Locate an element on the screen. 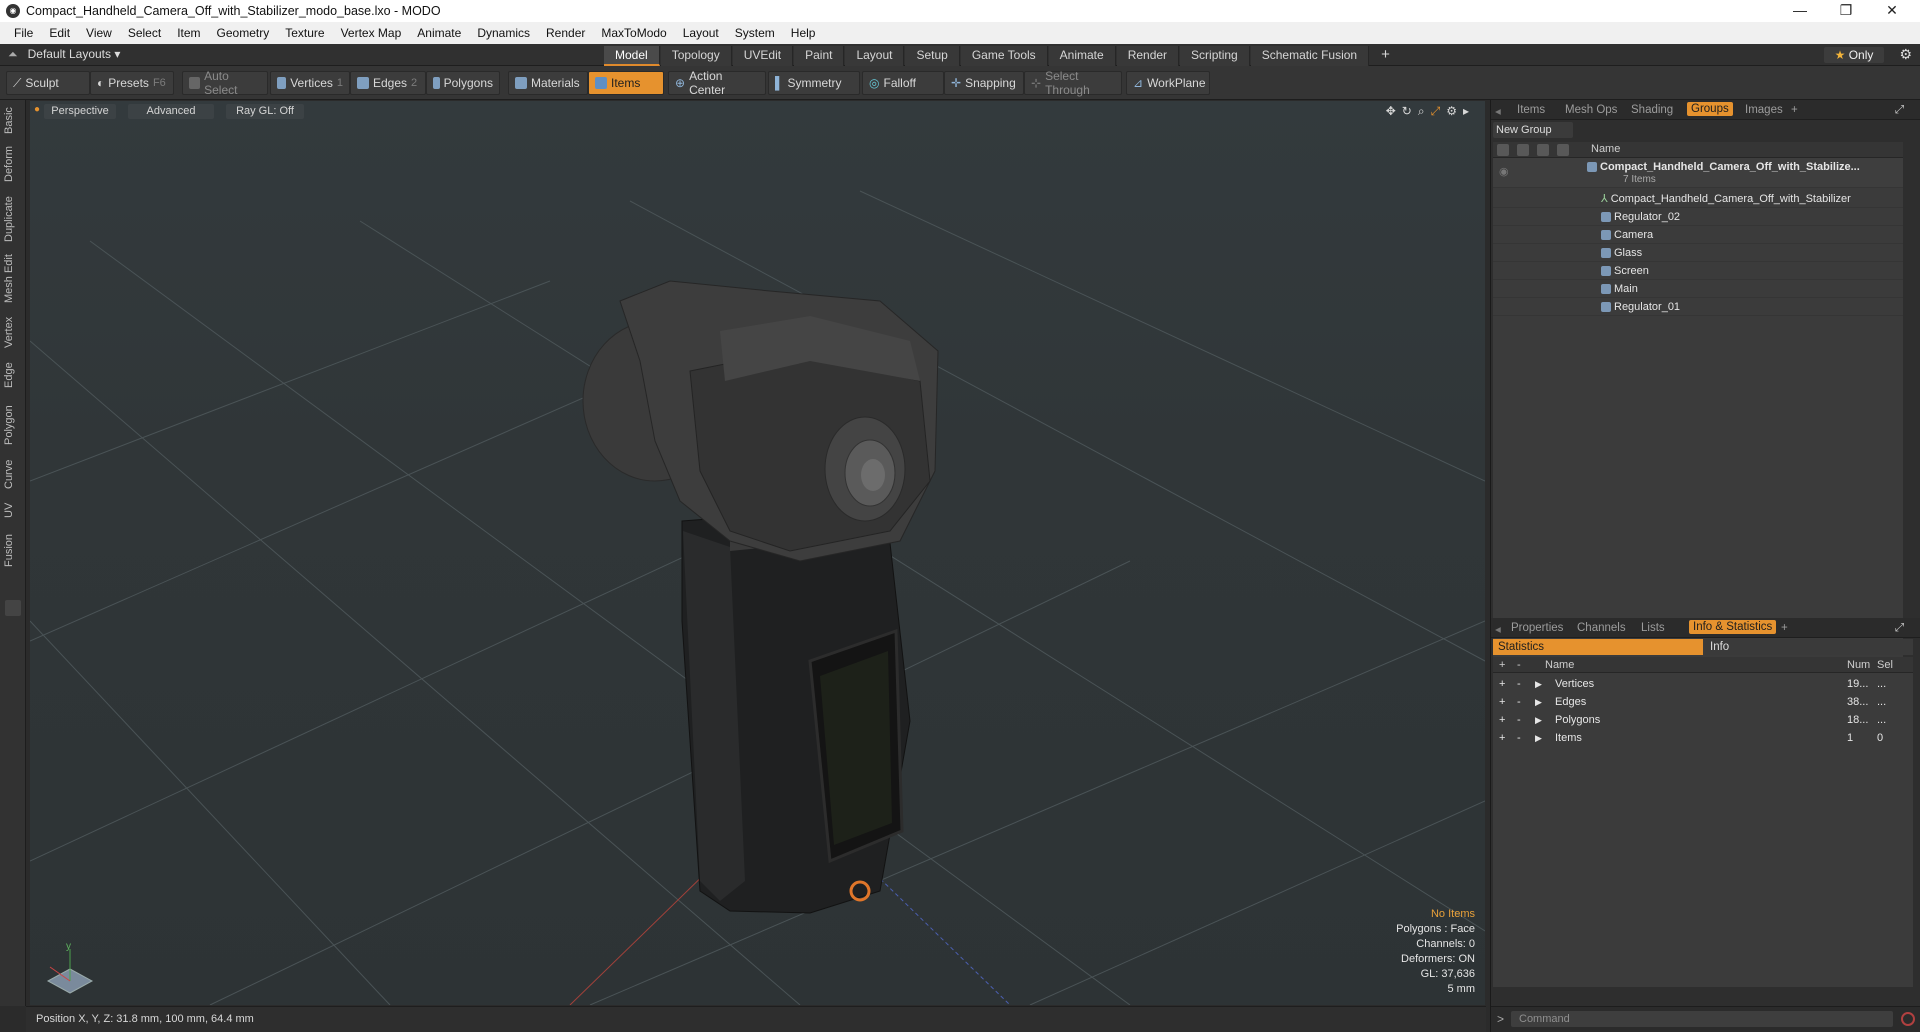 The image size is (1920, 1032). view-type-dropdown: Perspective is located at coordinates (80, 111).